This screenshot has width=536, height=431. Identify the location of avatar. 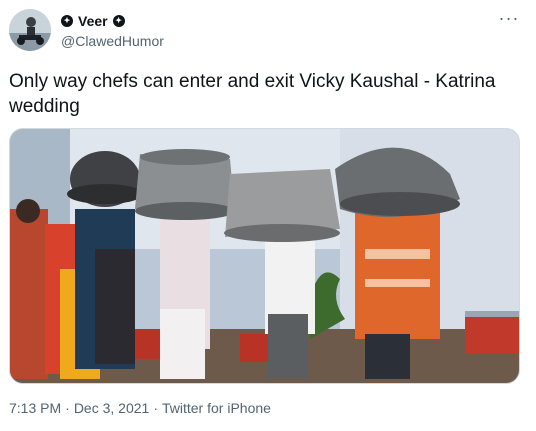
(30, 30).